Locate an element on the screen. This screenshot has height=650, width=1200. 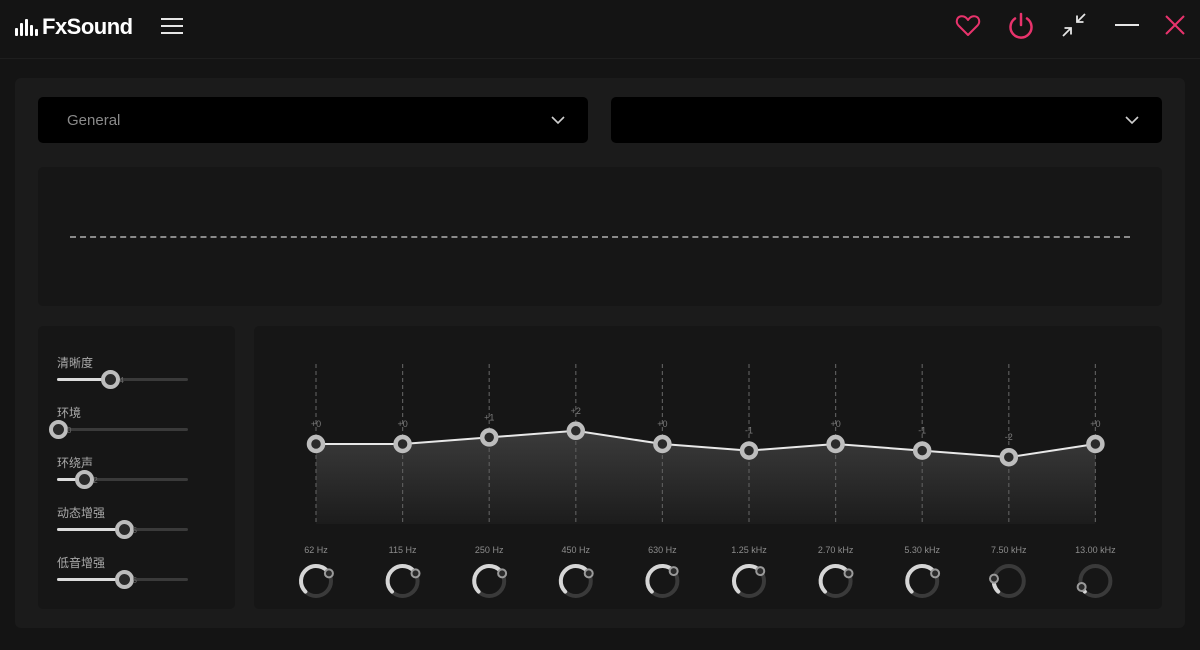
close-button is located at coordinates (1175, 25).